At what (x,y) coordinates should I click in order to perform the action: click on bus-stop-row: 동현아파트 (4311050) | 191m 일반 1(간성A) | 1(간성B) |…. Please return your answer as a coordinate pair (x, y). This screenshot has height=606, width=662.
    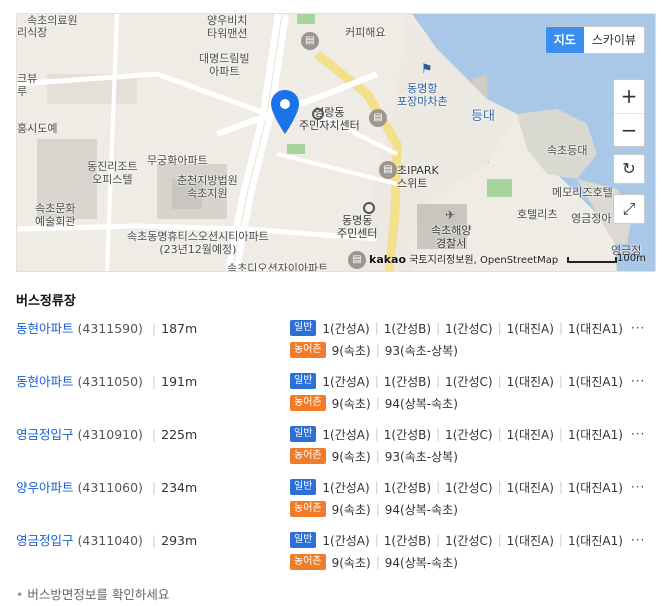
    Looking at the image, I should click on (331, 392).